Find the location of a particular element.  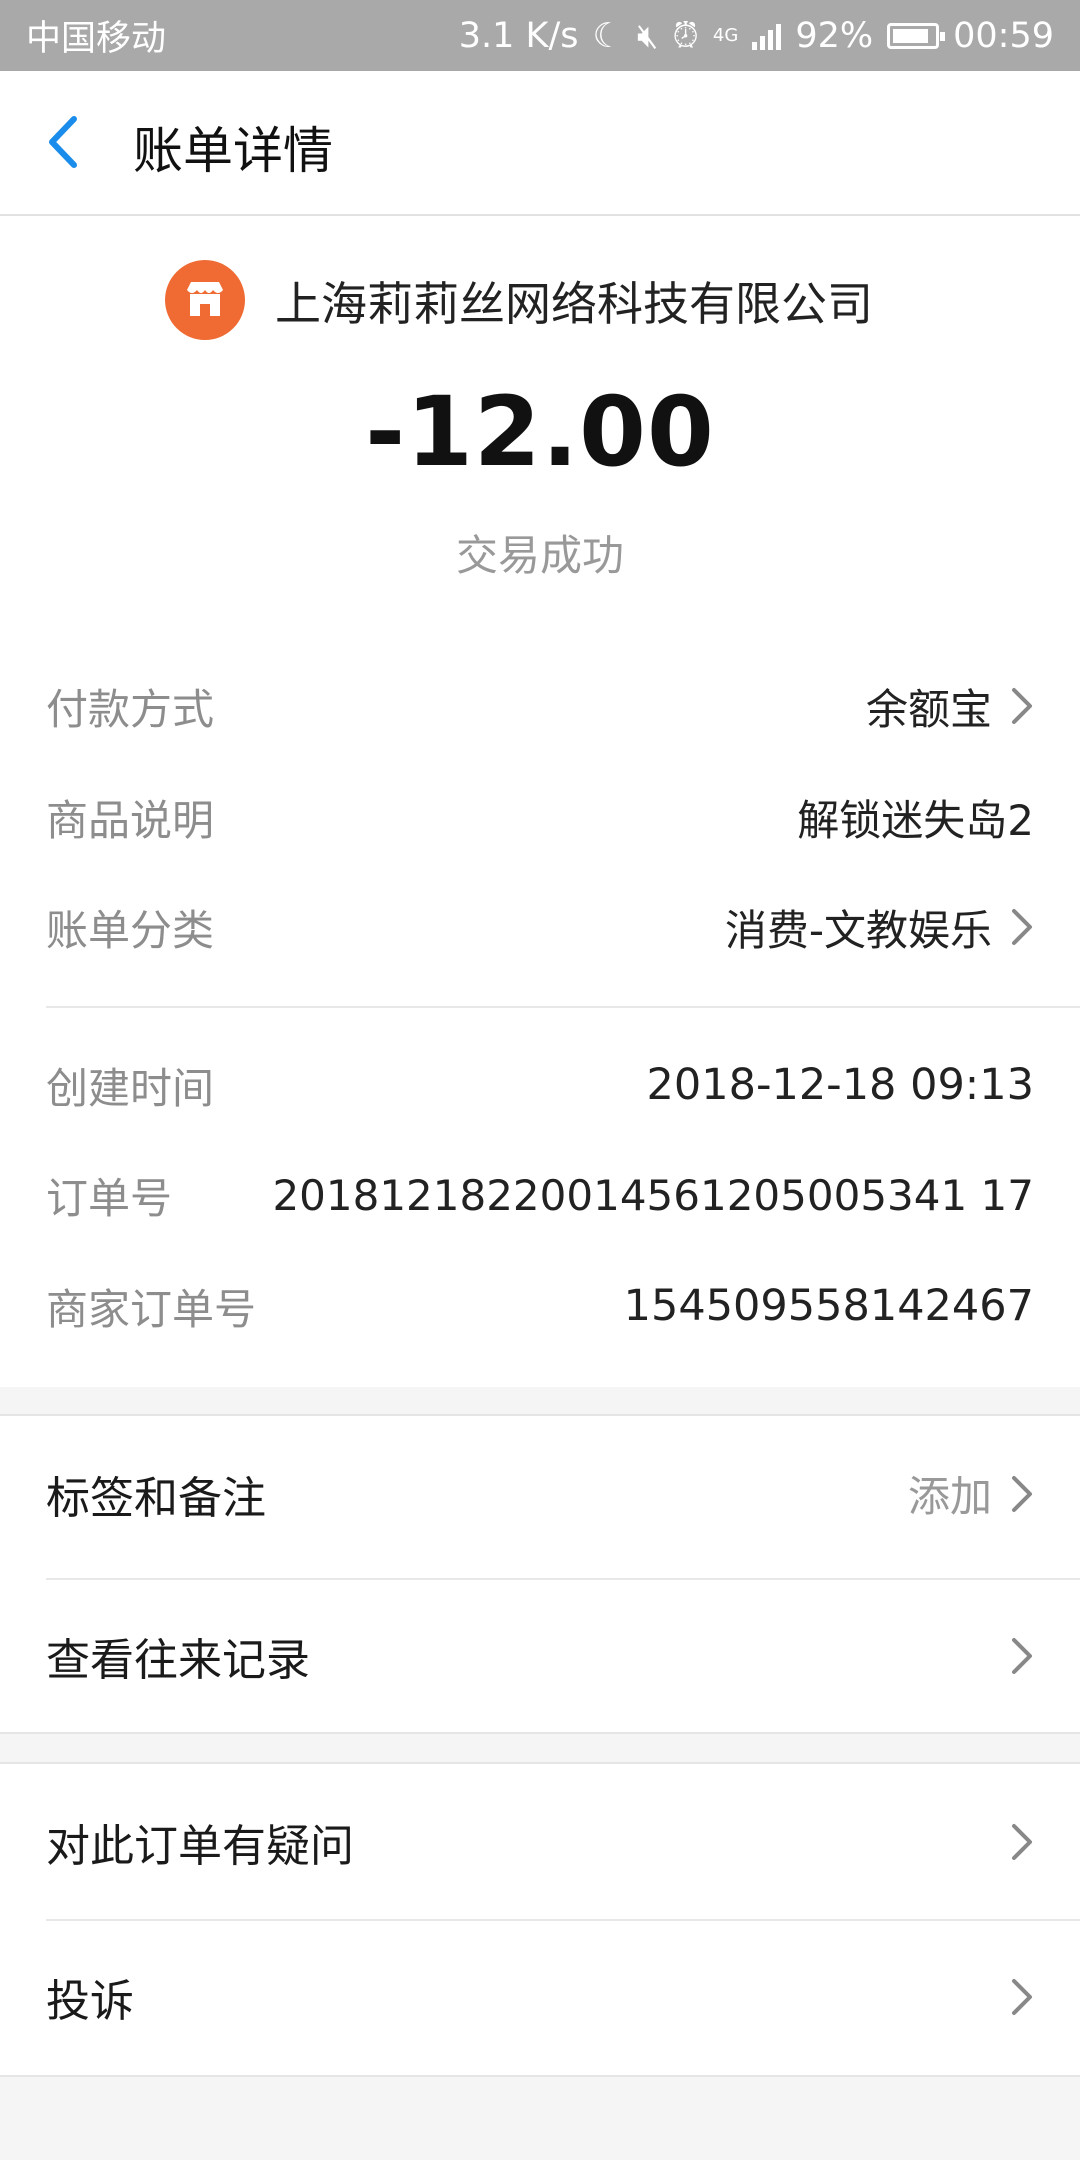

row-label: 创建时间 is located at coordinates (130, 1088).